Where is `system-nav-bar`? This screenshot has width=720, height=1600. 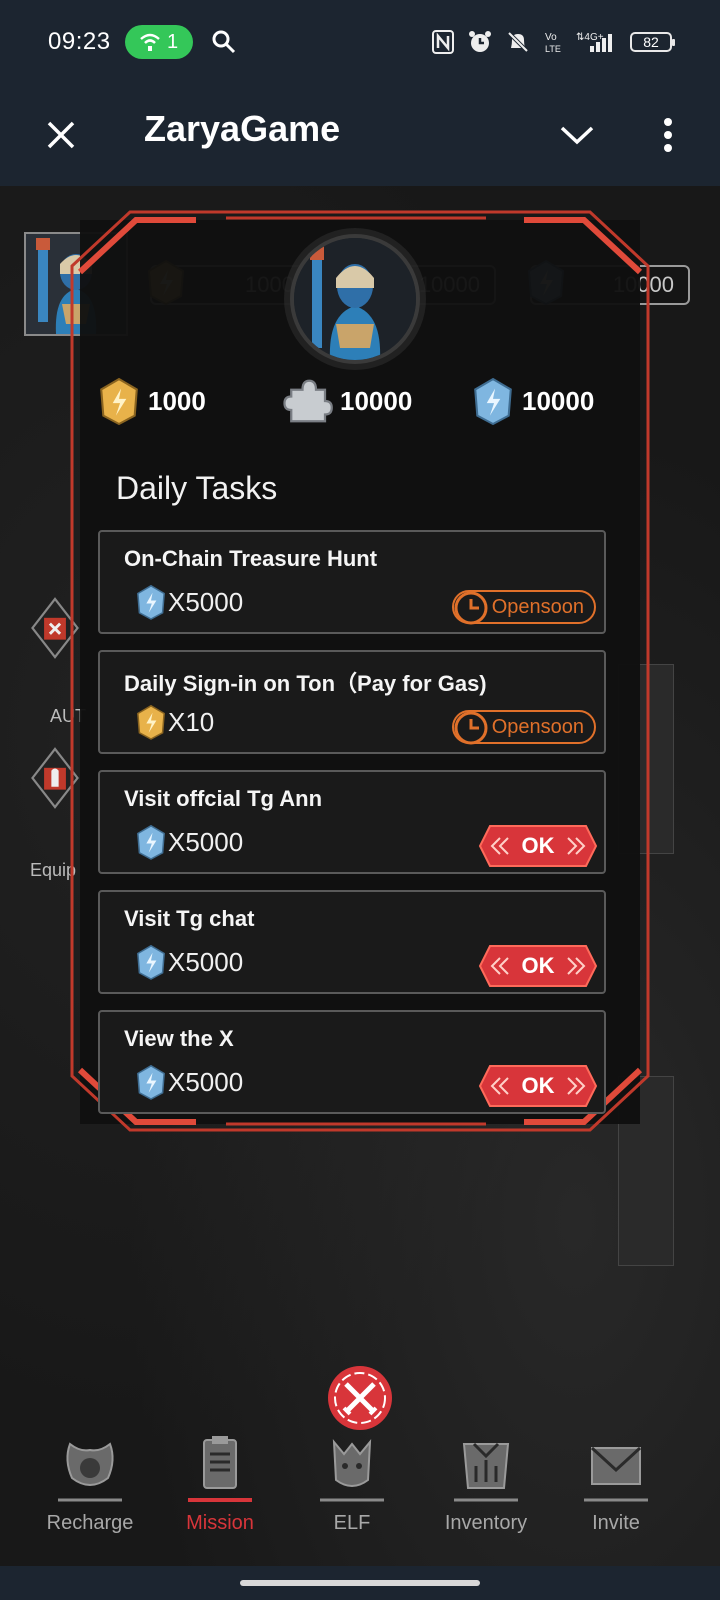 system-nav-bar is located at coordinates (360, 1583).